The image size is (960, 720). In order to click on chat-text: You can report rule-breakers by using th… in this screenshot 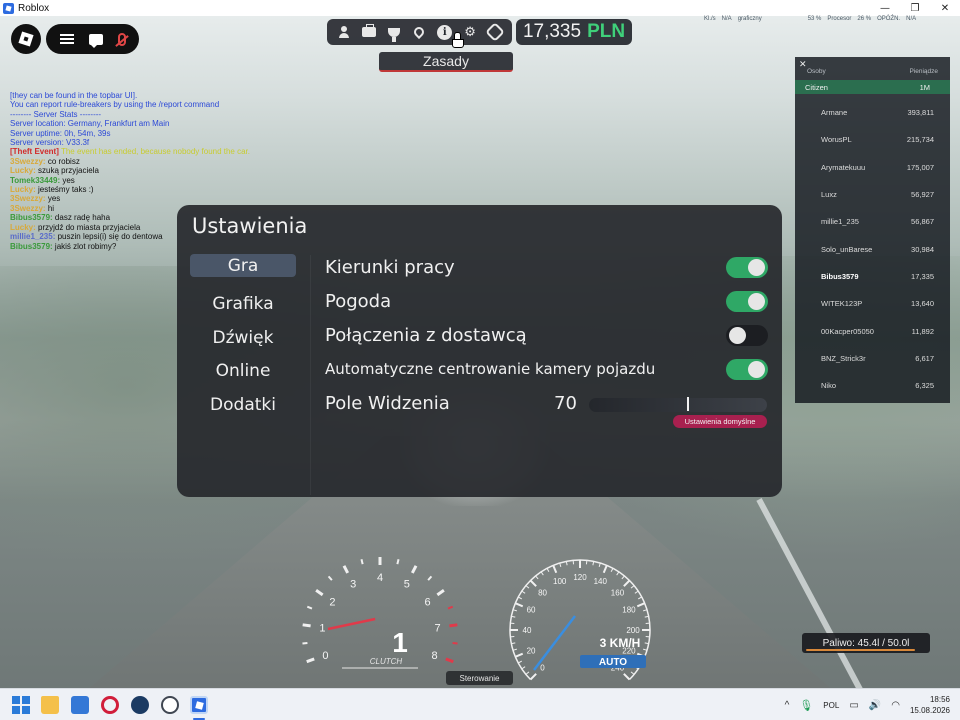, I will do `click(115, 105)`.